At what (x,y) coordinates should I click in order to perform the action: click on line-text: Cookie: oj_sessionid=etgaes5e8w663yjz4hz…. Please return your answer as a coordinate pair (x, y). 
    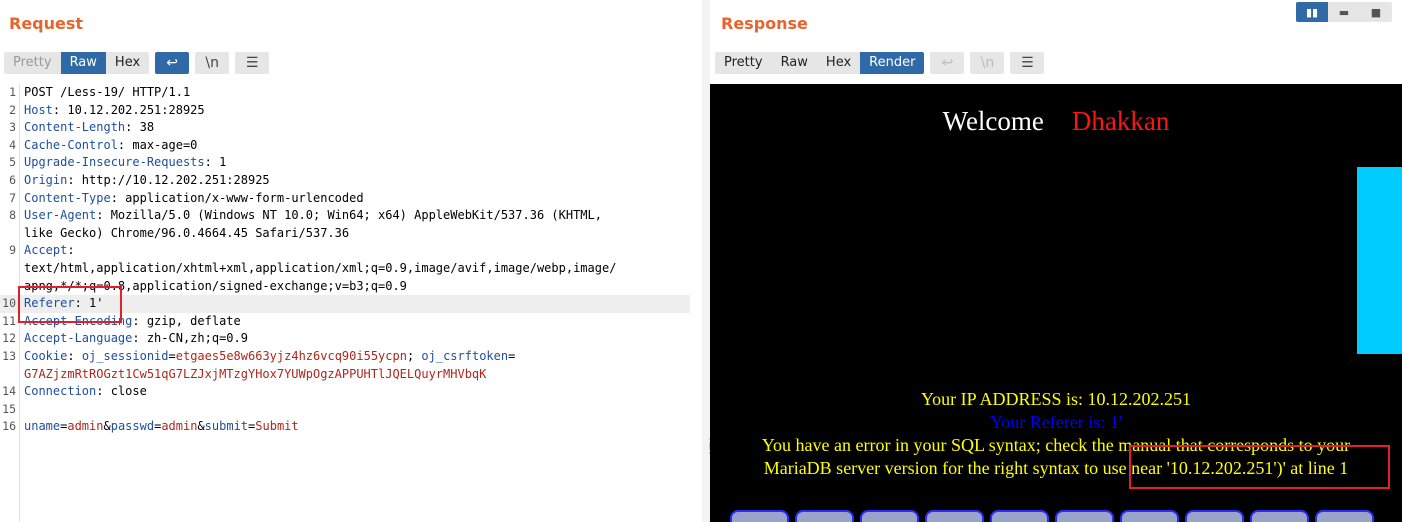
    Looking at the image, I should click on (269, 357).